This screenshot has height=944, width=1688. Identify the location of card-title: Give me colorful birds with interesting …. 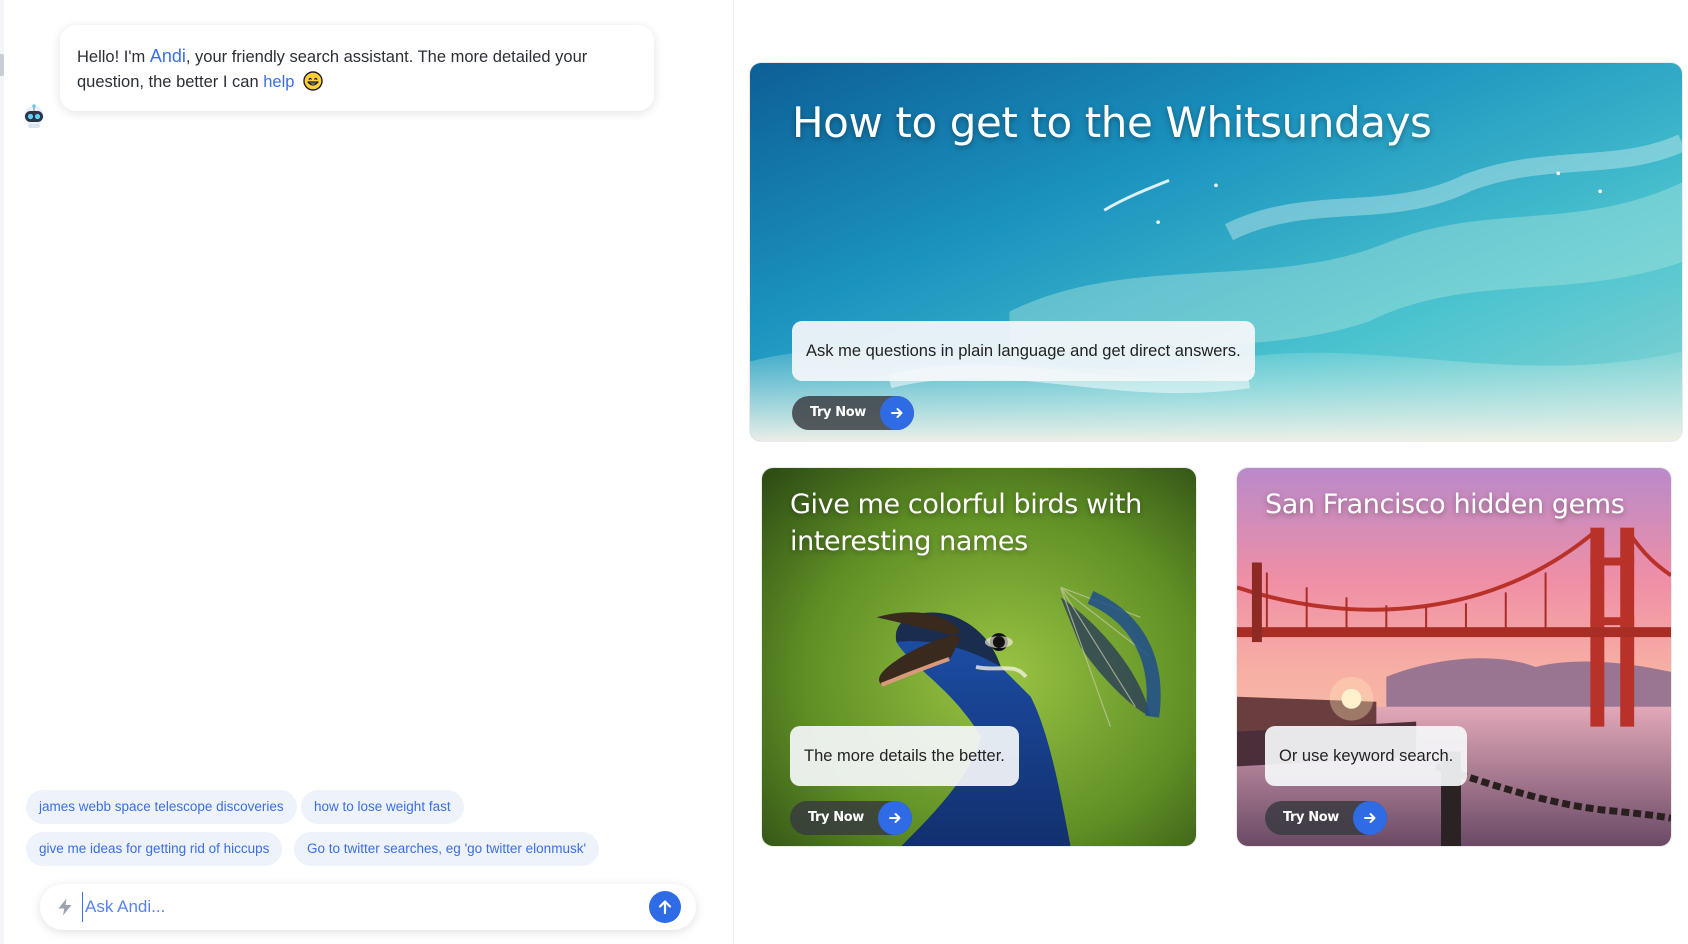
(966, 523).